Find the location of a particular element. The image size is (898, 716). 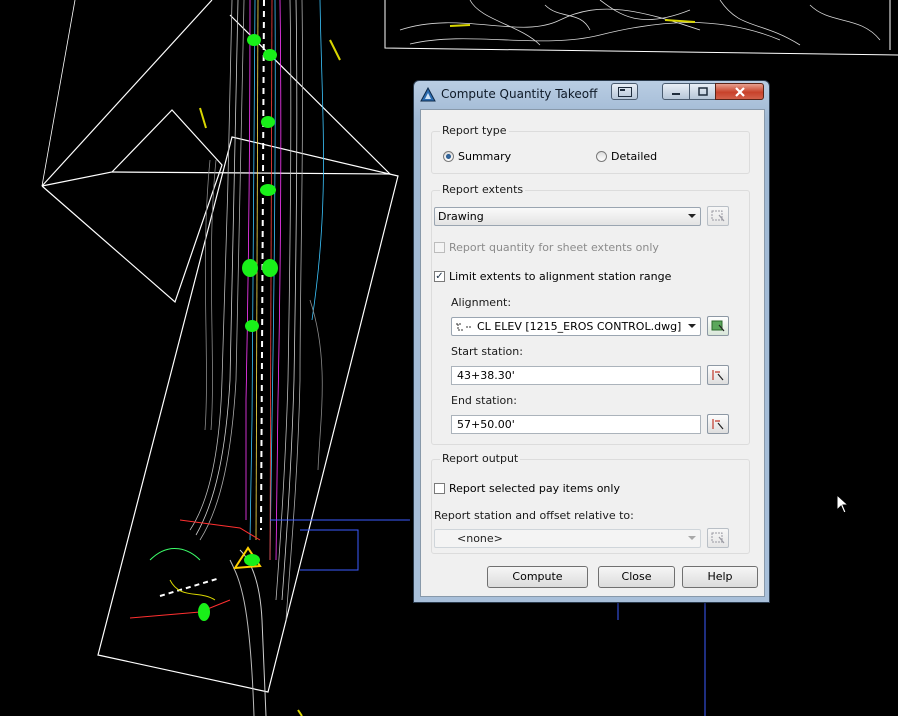

alignment-icon is located at coordinates (464, 326).